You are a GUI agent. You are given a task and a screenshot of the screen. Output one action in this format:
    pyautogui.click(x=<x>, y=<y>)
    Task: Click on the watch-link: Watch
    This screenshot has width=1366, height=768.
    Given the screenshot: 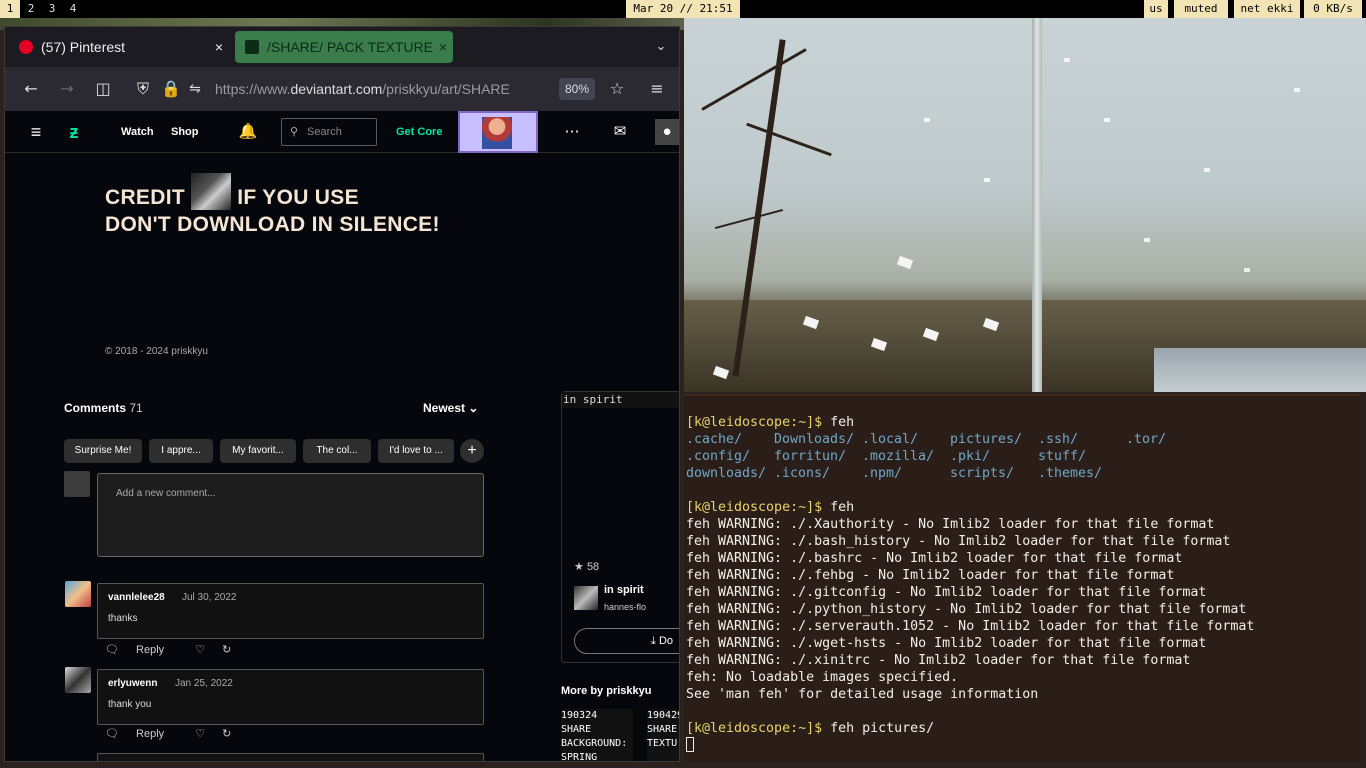 What is the action you would take?
    pyautogui.click(x=137, y=132)
    